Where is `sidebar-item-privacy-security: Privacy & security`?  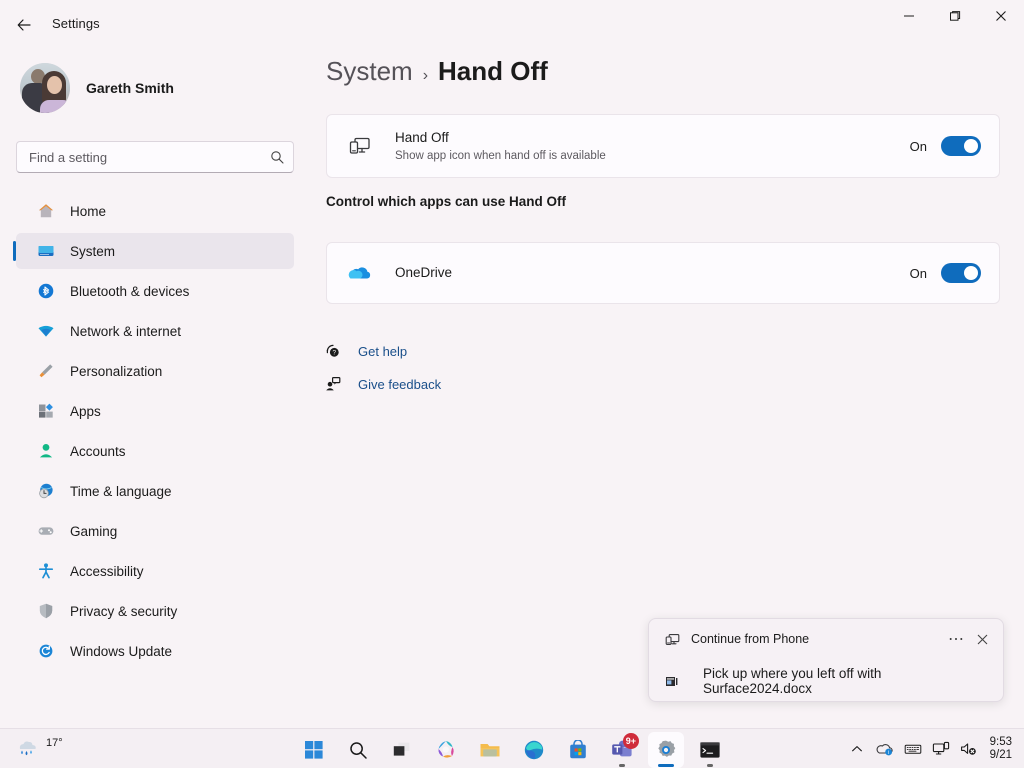 sidebar-item-privacy-security: Privacy & security is located at coordinates (155, 611).